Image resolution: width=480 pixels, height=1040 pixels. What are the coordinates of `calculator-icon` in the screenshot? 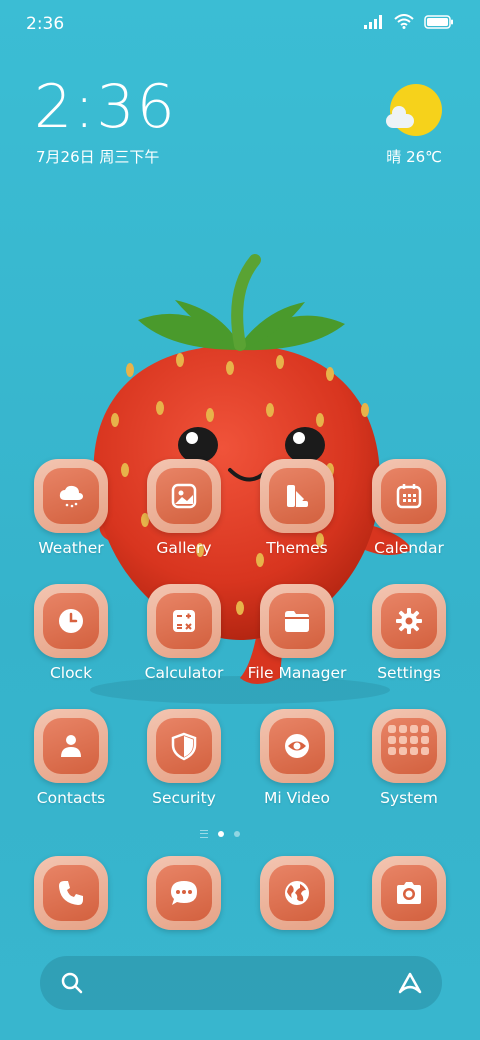 It's located at (184, 621).